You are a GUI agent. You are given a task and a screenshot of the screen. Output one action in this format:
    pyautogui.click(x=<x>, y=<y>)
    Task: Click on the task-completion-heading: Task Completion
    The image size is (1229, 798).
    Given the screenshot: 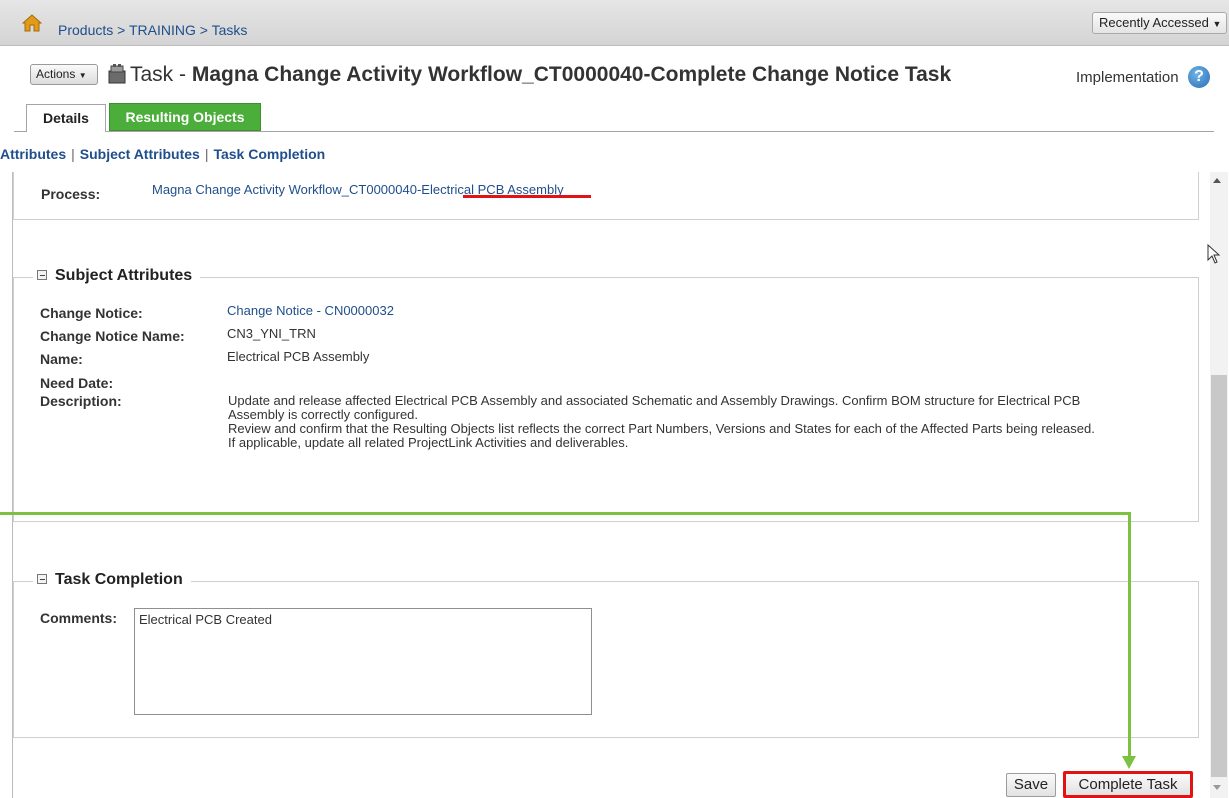 What is the action you would take?
    pyautogui.click(x=112, y=580)
    